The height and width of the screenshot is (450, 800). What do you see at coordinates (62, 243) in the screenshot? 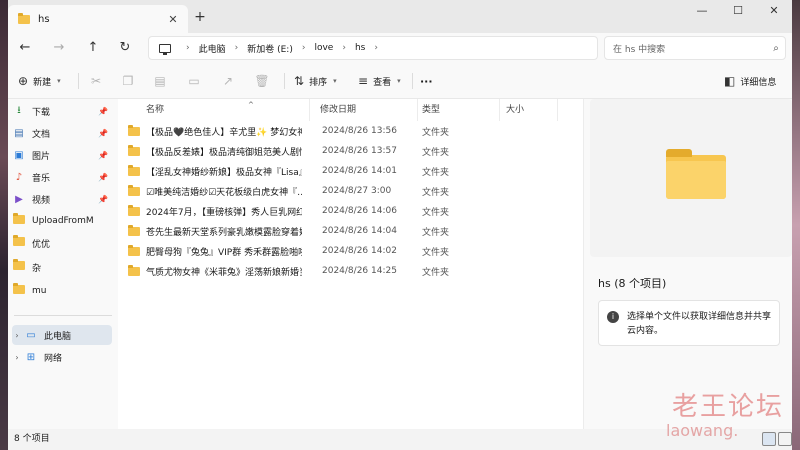
I see `sidebar-item-youyou: 优优` at bounding box center [62, 243].